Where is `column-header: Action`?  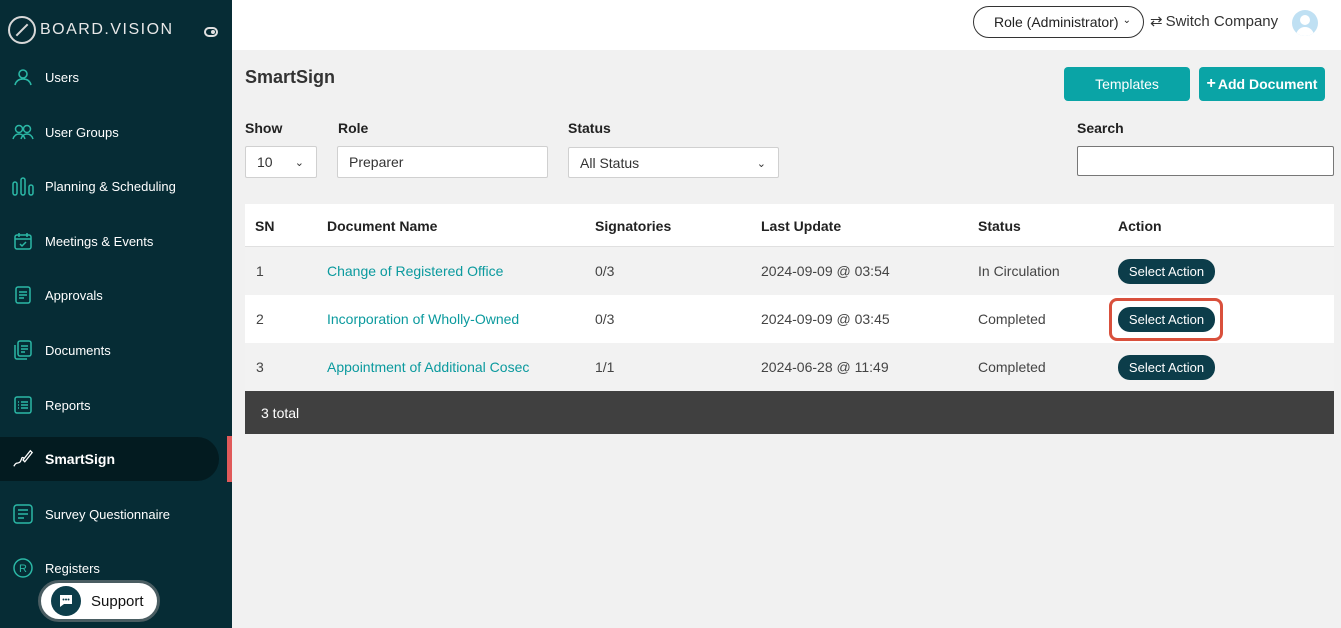 column-header: Action is located at coordinates (1140, 225).